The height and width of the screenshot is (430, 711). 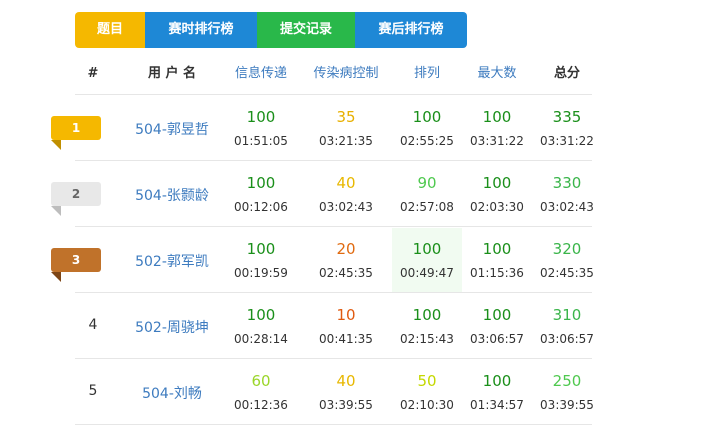 I want to click on submit-time: 01:51:05, so click(x=261, y=141).